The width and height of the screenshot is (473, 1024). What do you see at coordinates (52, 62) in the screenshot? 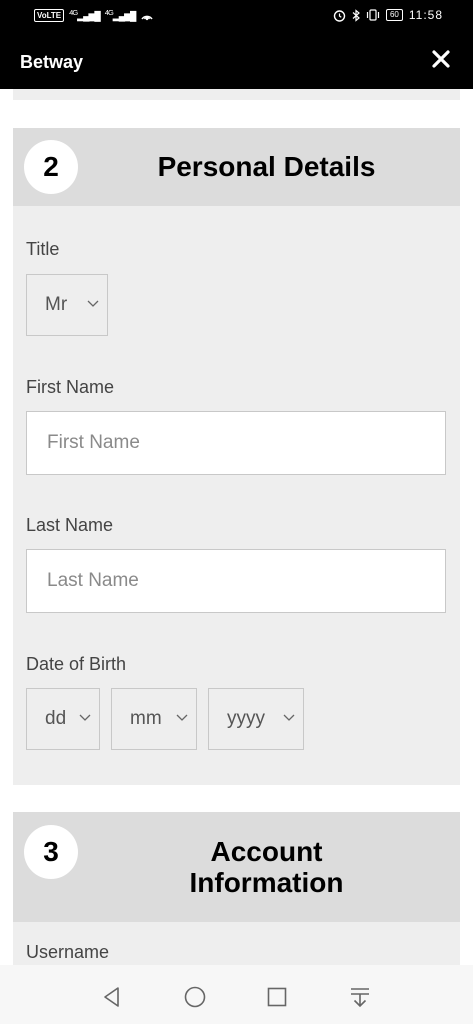
I see `app-title: Betway` at bounding box center [52, 62].